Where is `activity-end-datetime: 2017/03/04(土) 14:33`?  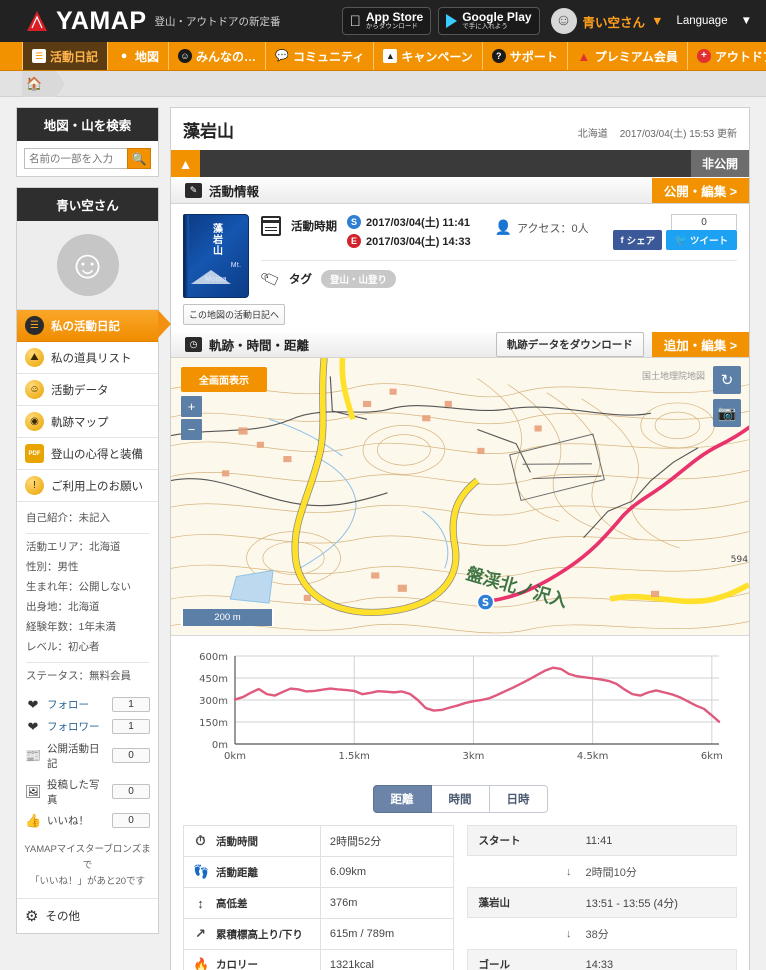
activity-end-datetime: 2017/03/04(土) 14:33 is located at coordinates (418, 242).